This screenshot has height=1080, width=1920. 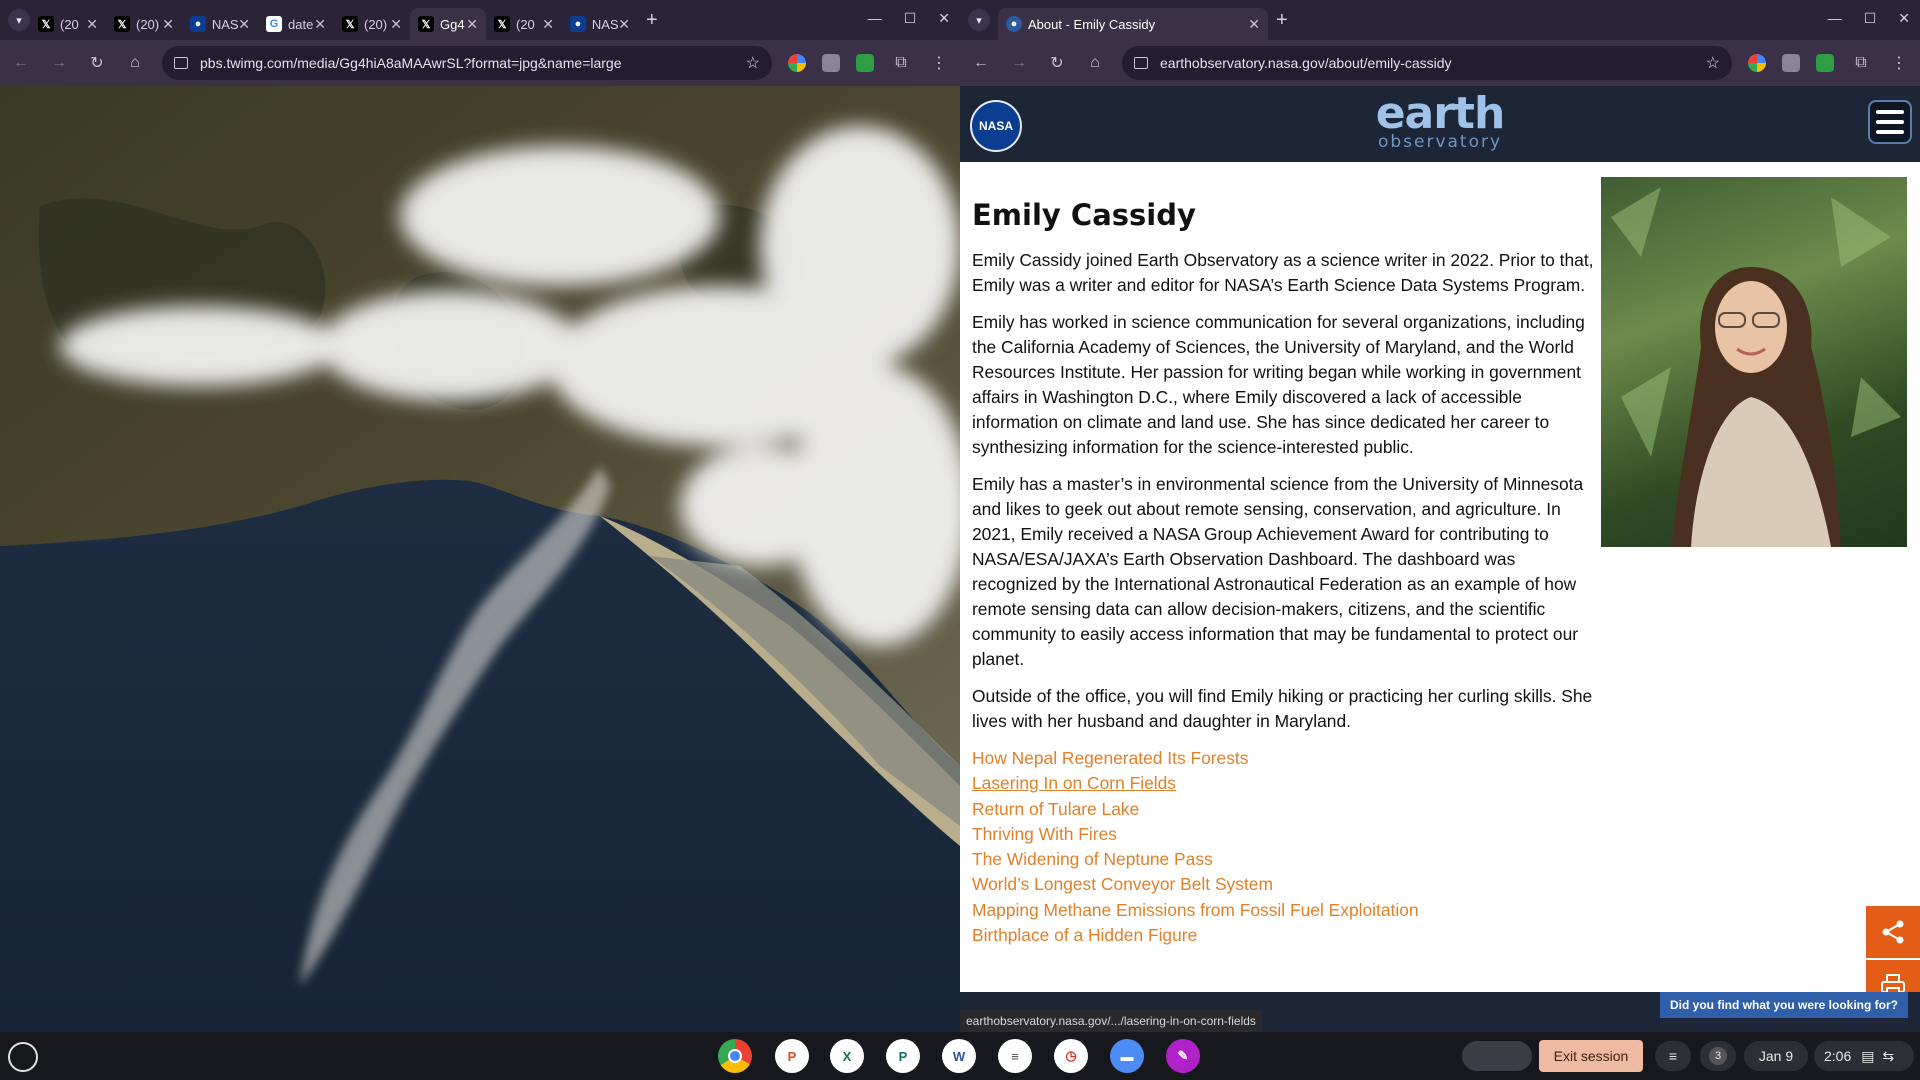 I want to click on site-header: NASA earth observatory, so click(x=1440, y=124).